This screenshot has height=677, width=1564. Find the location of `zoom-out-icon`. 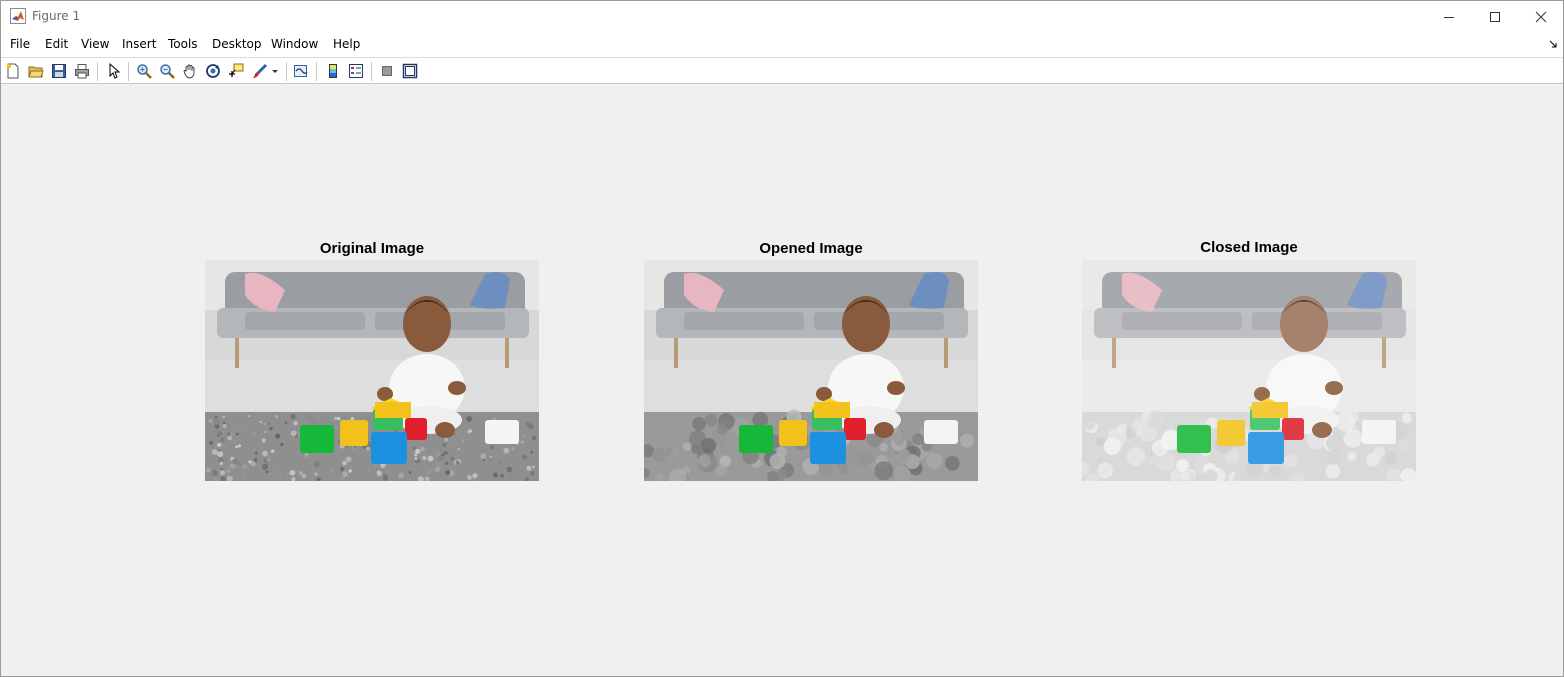

zoom-out-icon is located at coordinates (167, 71).